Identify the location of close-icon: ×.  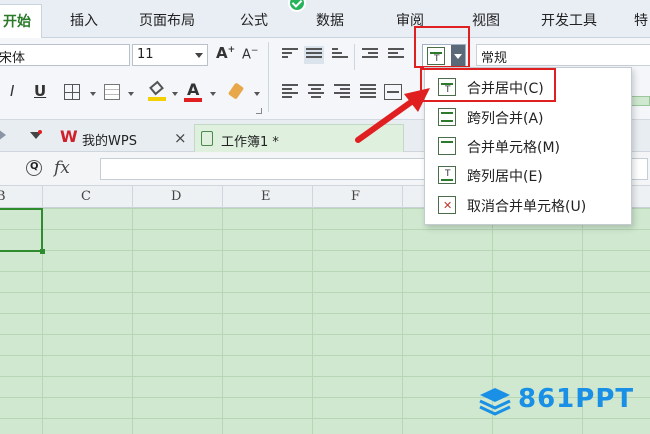
(180, 138).